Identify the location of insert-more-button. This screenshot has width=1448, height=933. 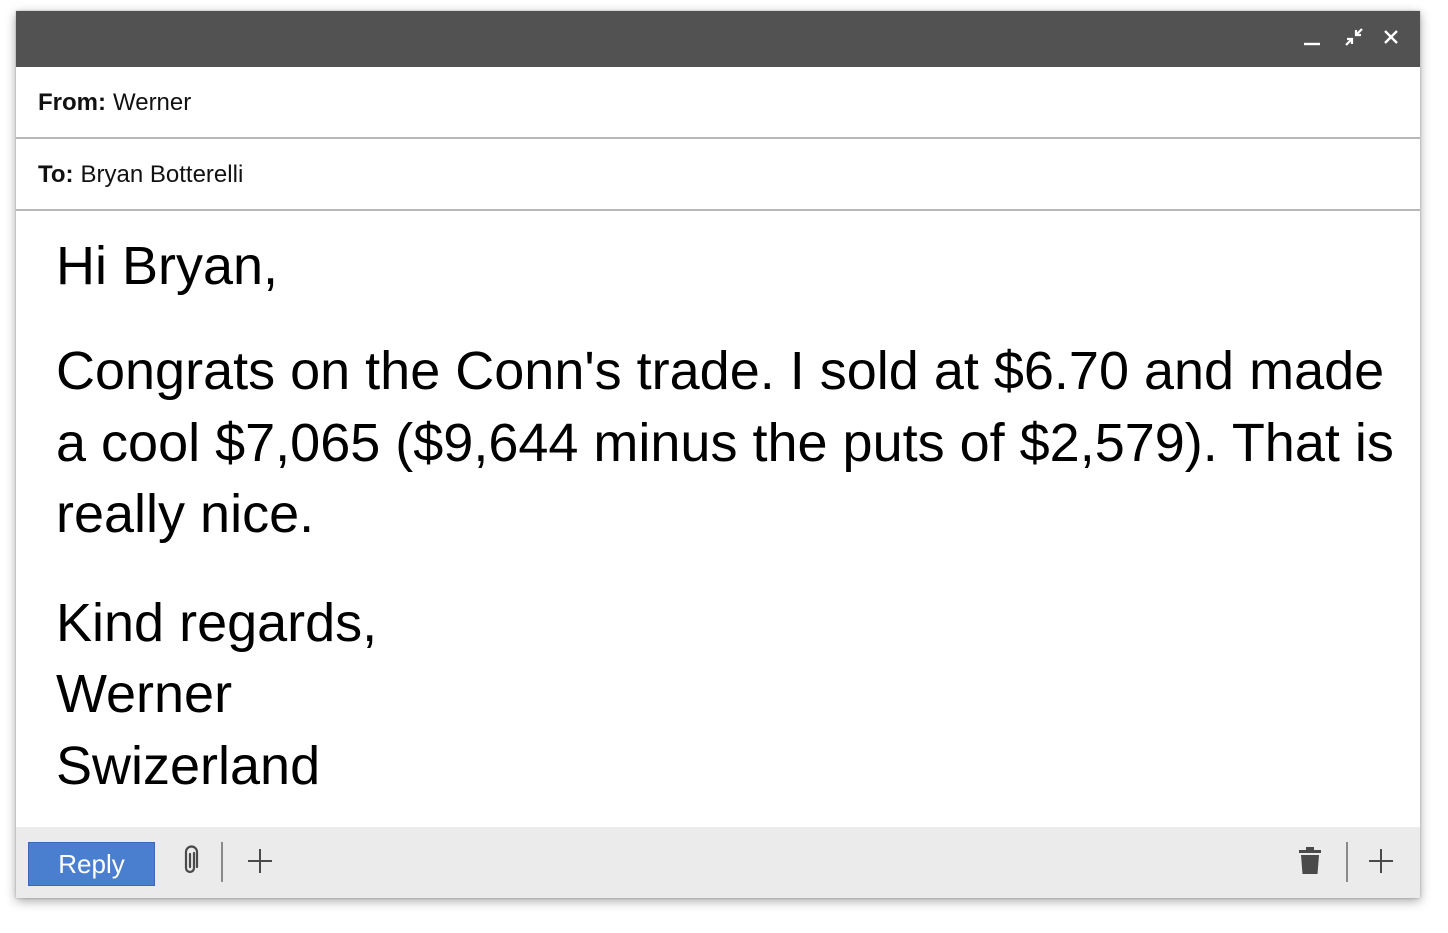
(260, 863).